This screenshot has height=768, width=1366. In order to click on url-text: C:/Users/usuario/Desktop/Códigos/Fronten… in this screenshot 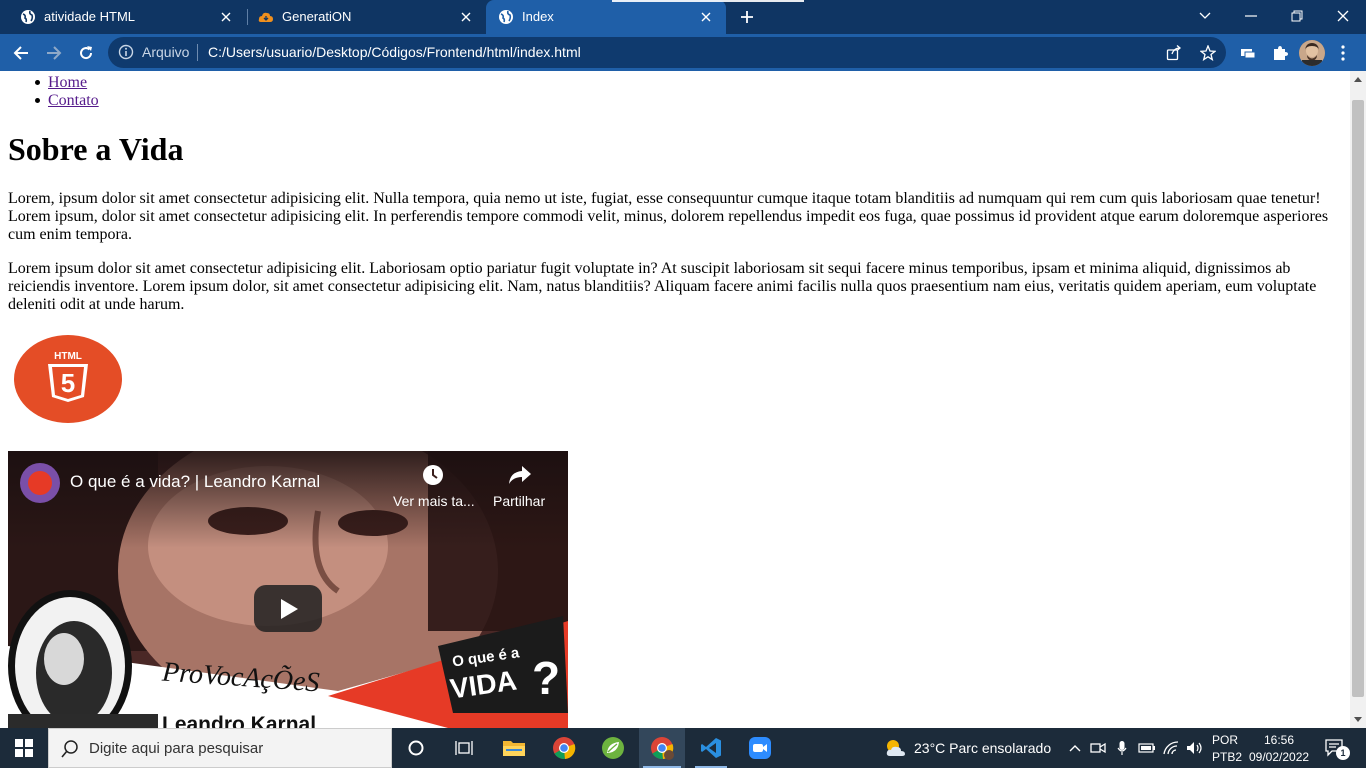, I will do `click(394, 52)`.